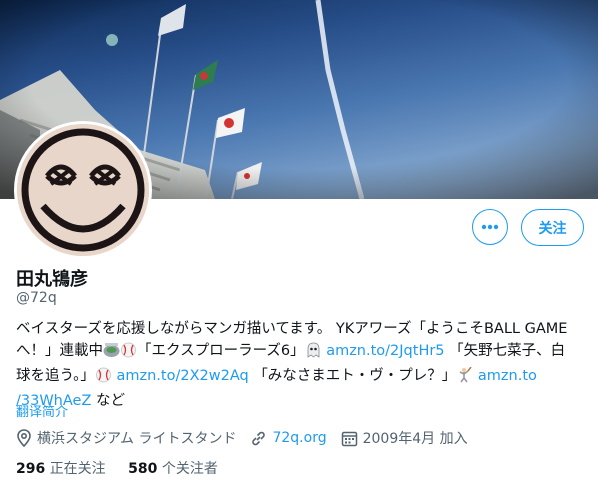 Image resolution: width=598 pixels, height=481 pixels. What do you see at coordinates (299, 438) in the screenshot?
I see `website-link: 72q.org` at bounding box center [299, 438].